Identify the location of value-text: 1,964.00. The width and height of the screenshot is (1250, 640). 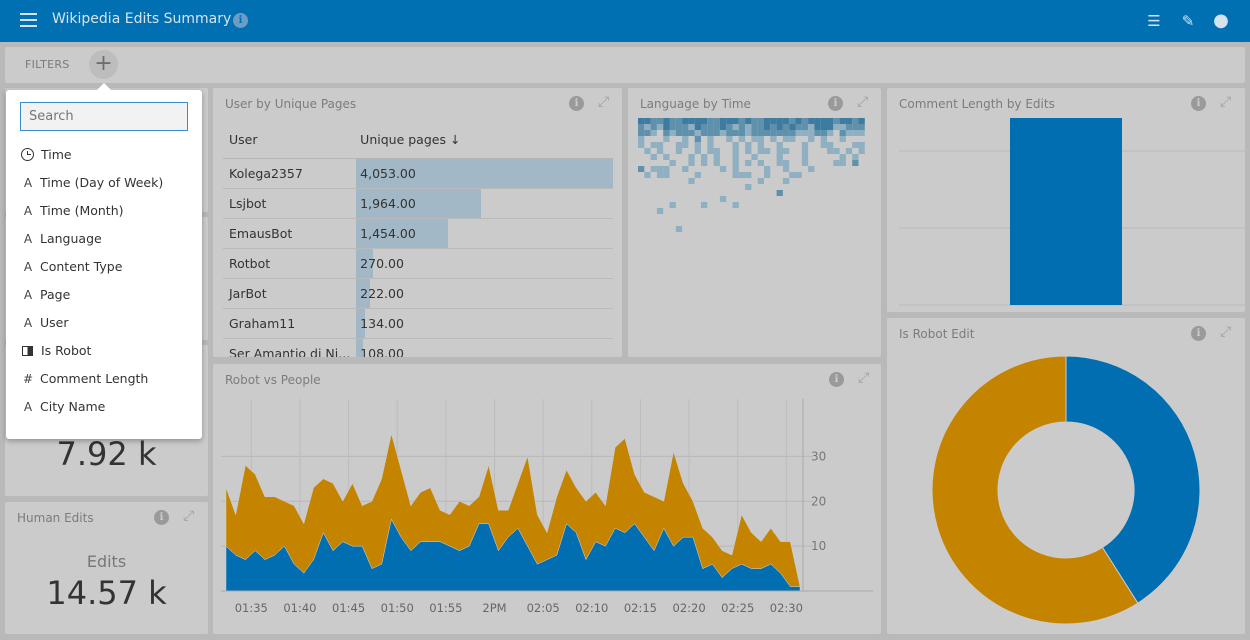
(388, 203).